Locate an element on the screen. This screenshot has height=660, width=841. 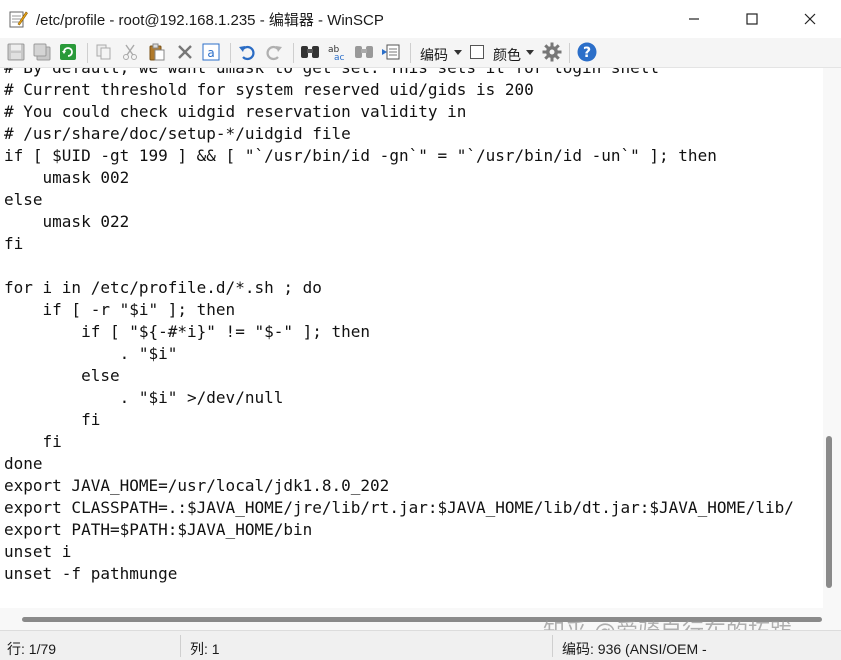
settings-button is located at coordinates (552, 52).